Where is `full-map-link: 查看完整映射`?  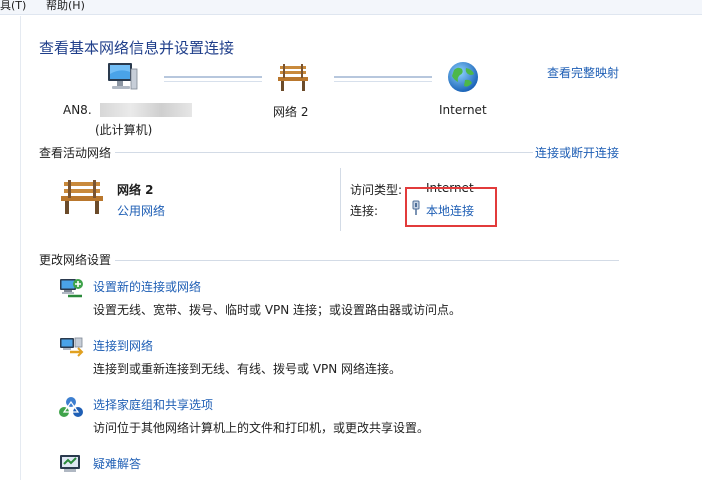
full-map-link: 查看完整映射 is located at coordinates (583, 72).